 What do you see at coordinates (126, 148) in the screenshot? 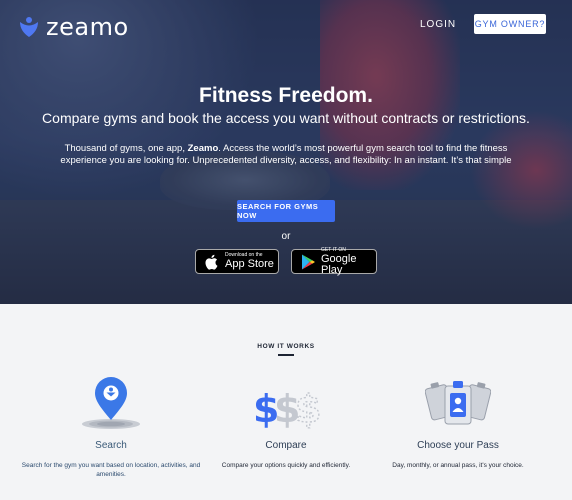
I see `hero-paragraph-start: Thousand of gyms, one app,` at bounding box center [126, 148].